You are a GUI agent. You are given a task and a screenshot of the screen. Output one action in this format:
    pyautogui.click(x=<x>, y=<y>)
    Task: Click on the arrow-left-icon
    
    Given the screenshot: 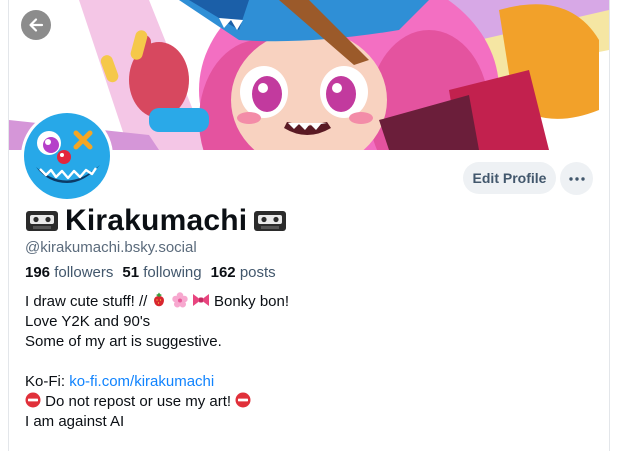 What is the action you would take?
    pyautogui.click(x=36, y=25)
    